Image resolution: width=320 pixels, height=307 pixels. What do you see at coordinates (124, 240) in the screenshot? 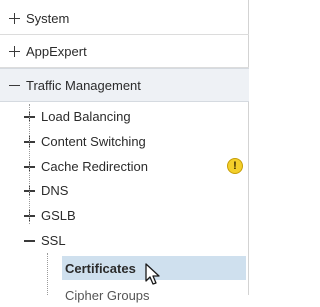
I see `tree-node-ssl: SSL` at bounding box center [124, 240].